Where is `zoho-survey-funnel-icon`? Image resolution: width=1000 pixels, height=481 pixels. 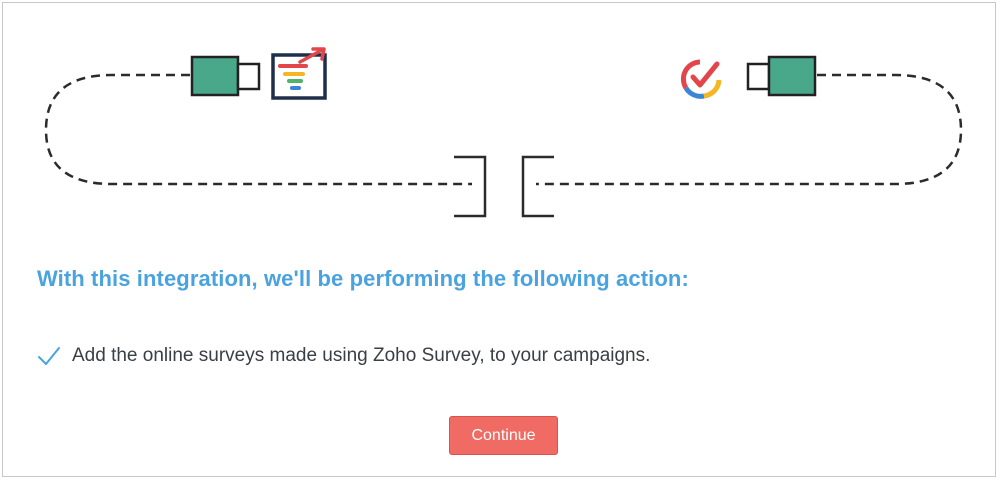 zoho-survey-funnel-icon is located at coordinates (299, 73).